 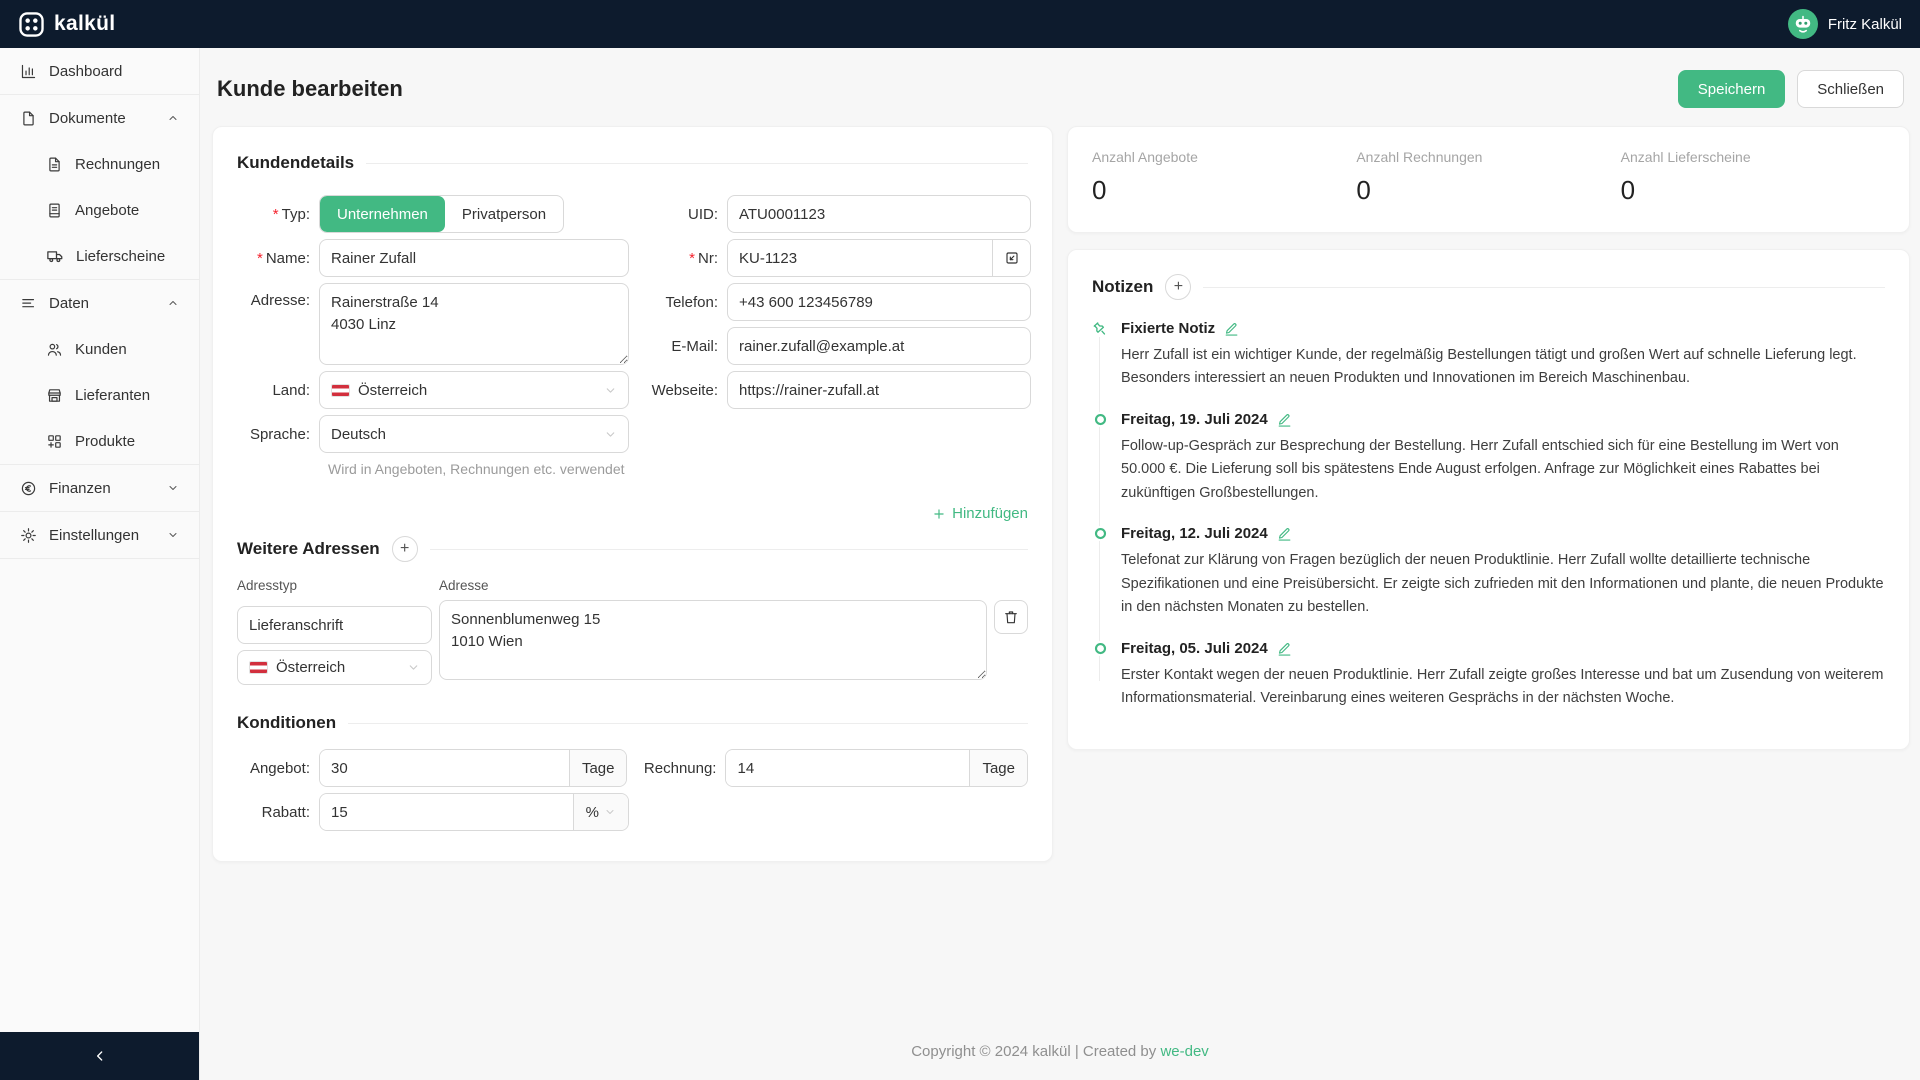 What do you see at coordinates (1168, 328) in the screenshot?
I see `note-title: Fixierte Notiz` at bounding box center [1168, 328].